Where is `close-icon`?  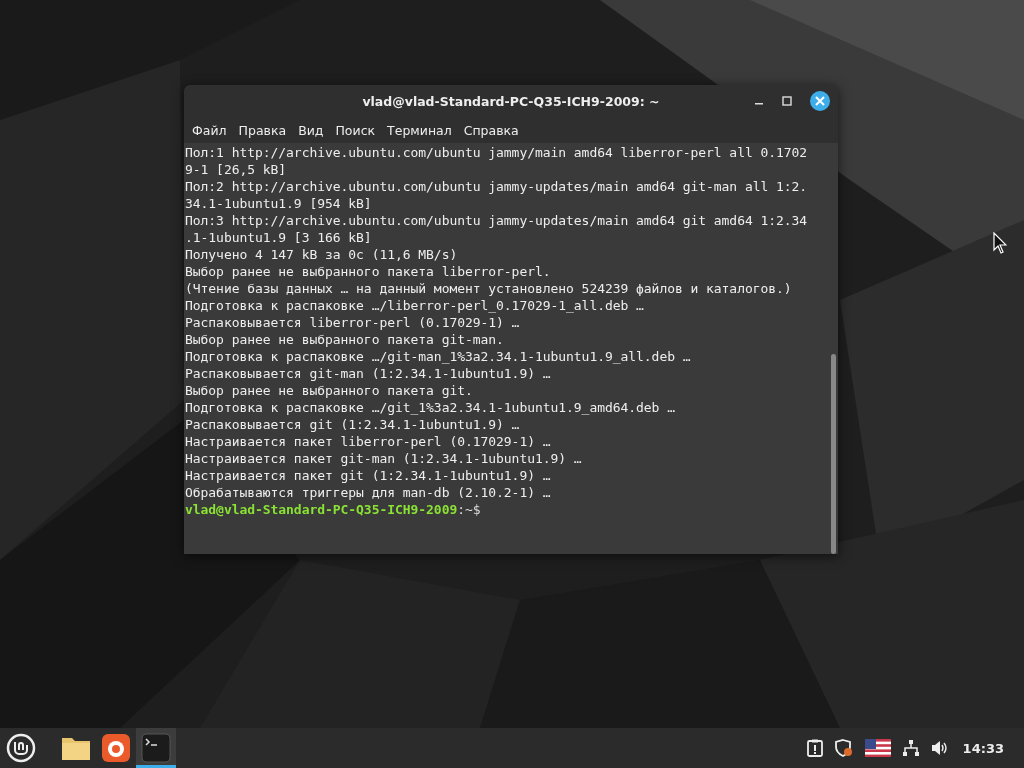 close-icon is located at coordinates (820, 101).